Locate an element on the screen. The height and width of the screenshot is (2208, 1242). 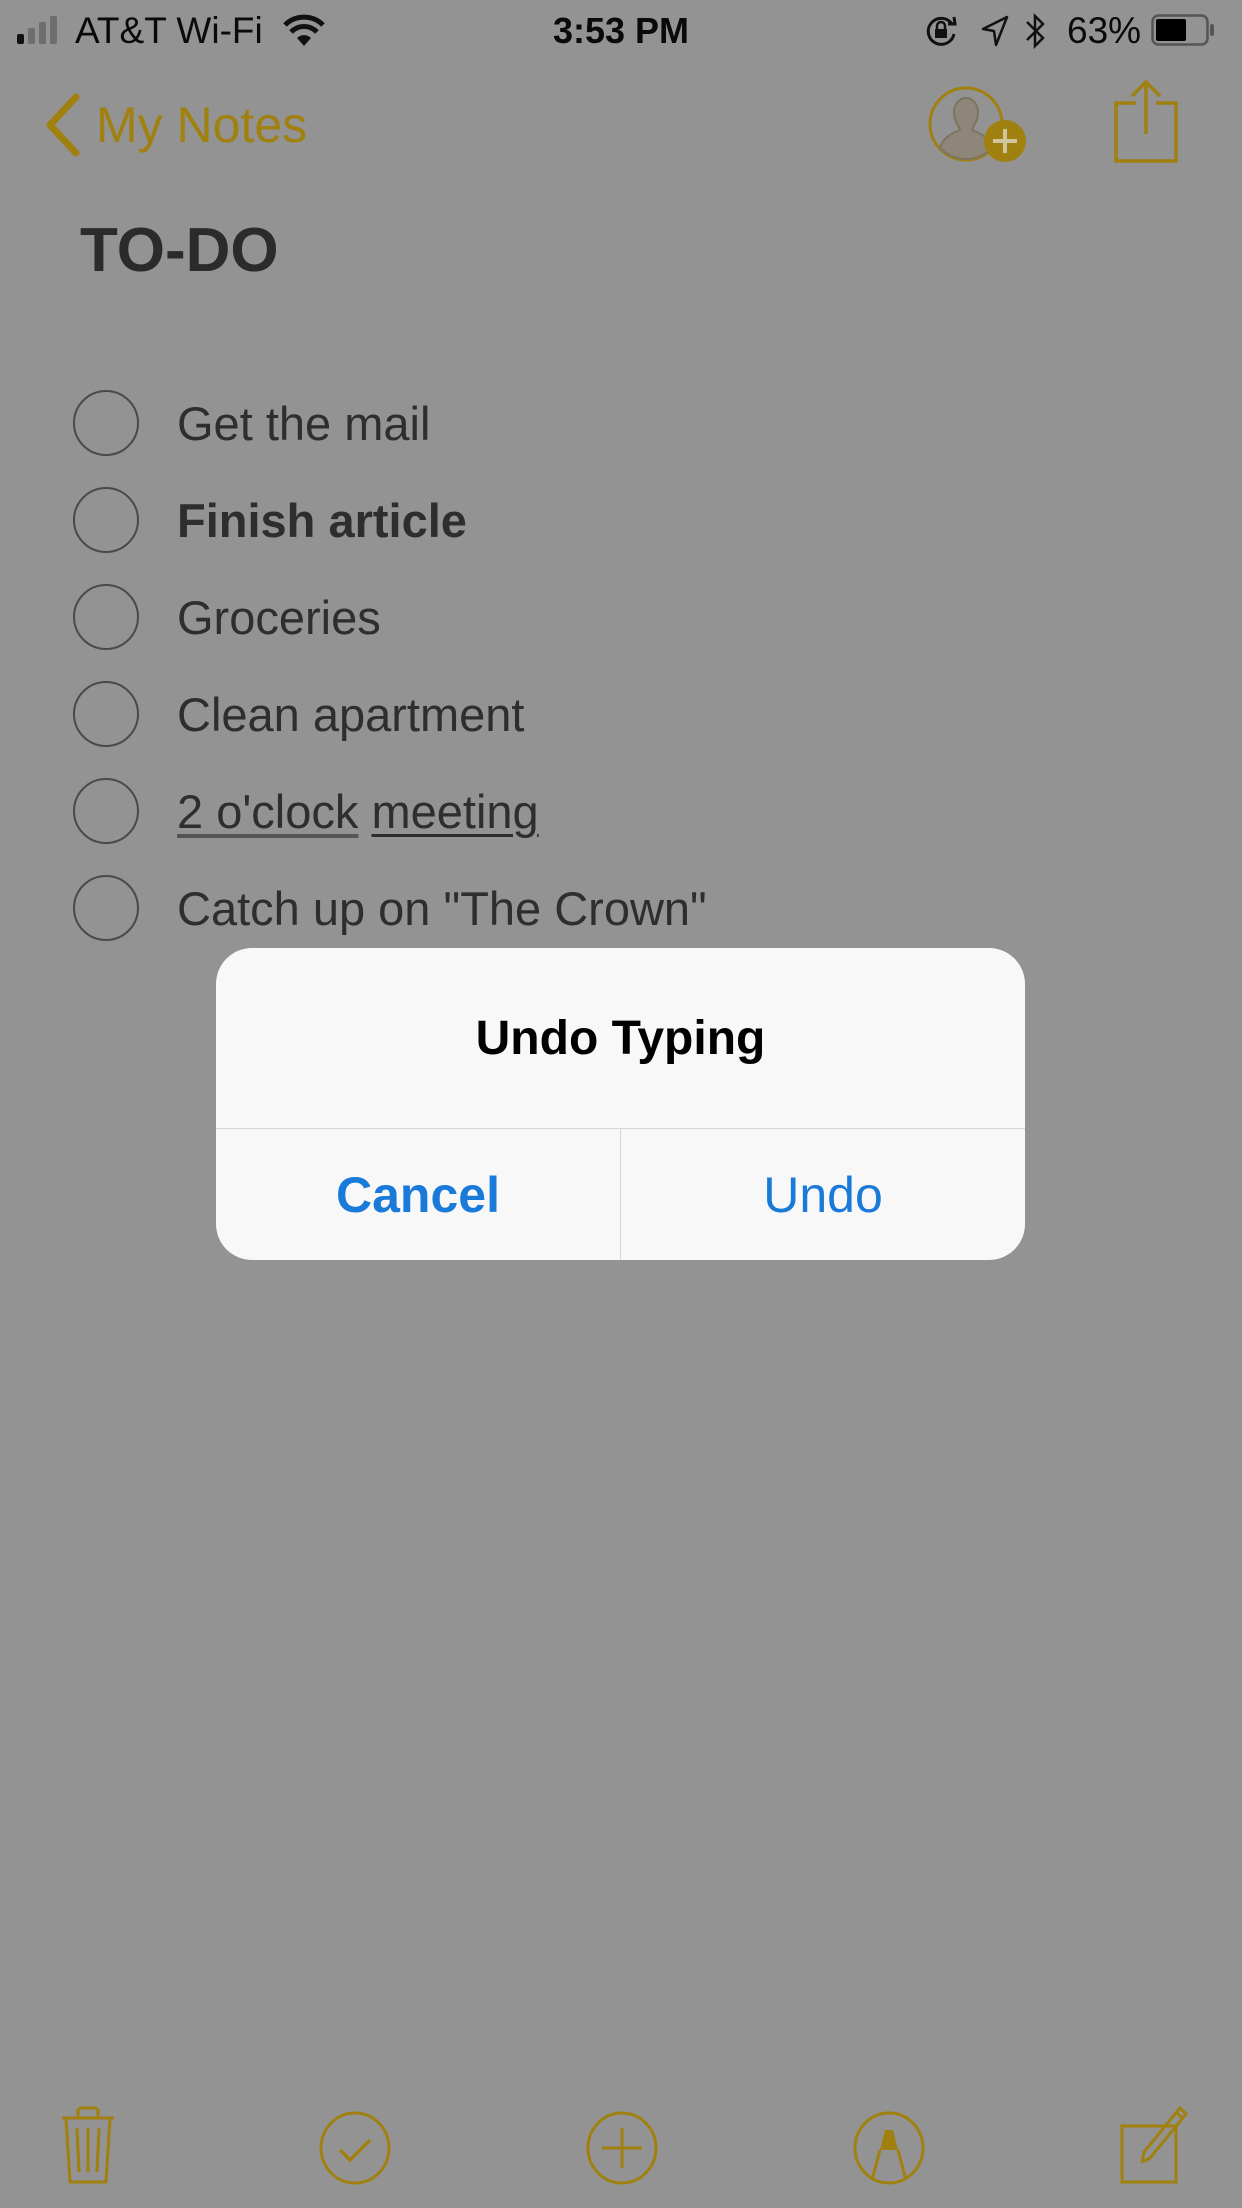
undo-typing-alert: Undo Typing Cancel Undo is located at coordinates (620, 1104).